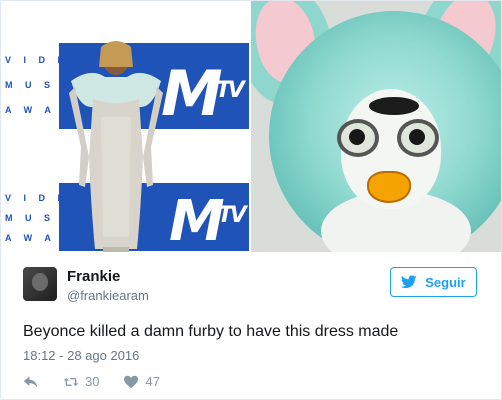 This screenshot has height=400, width=502. What do you see at coordinates (103, 381) in the screenshot?
I see `tweet-actions: 30 47` at bounding box center [103, 381].